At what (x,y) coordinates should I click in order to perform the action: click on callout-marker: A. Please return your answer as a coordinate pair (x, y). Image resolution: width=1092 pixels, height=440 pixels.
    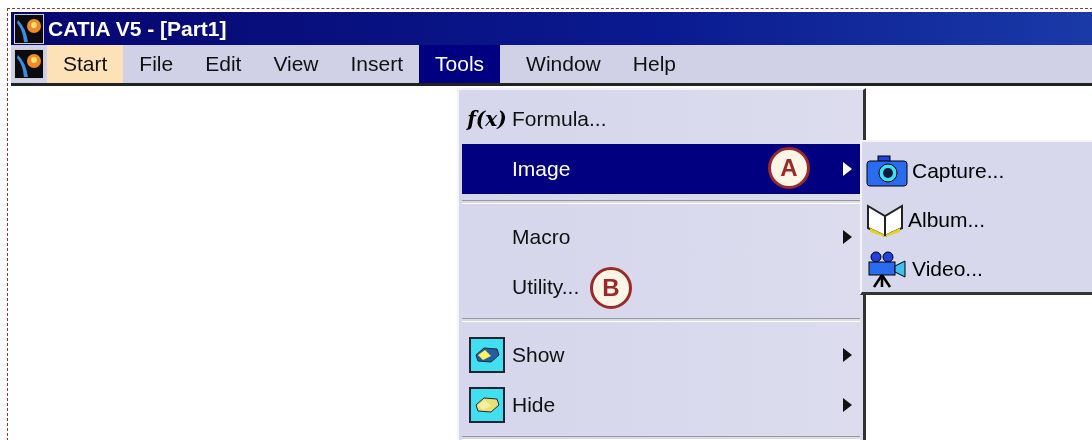
    Looking at the image, I should click on (789, 168).